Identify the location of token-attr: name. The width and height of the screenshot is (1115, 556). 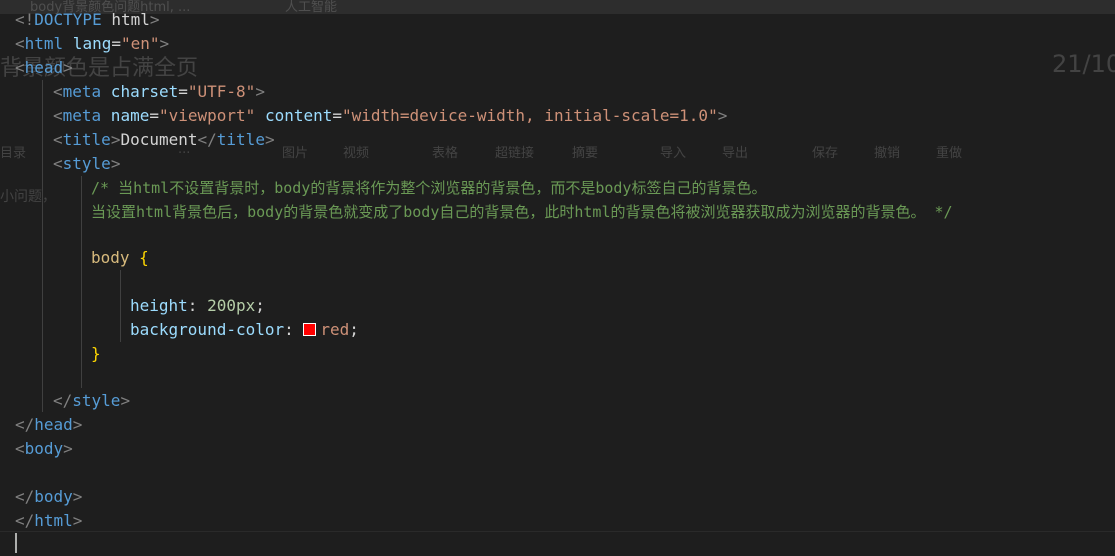
(125, 115).